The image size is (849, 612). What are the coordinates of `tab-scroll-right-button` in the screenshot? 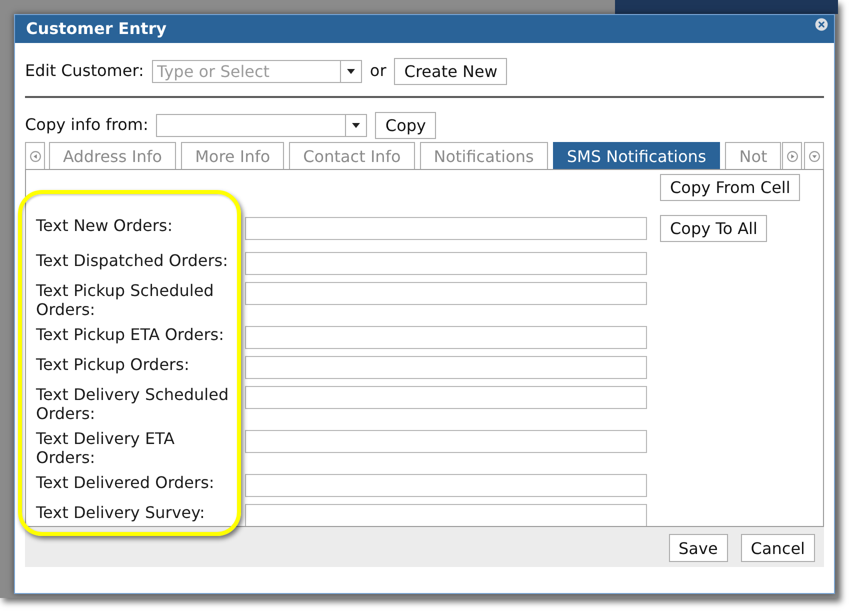 It's located at (792, 155).